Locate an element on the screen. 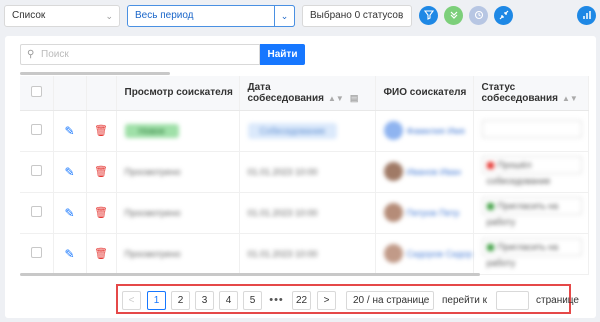 The width and height of the screenshot is (600, 322). chart-button is located at coordinates (586, 15).